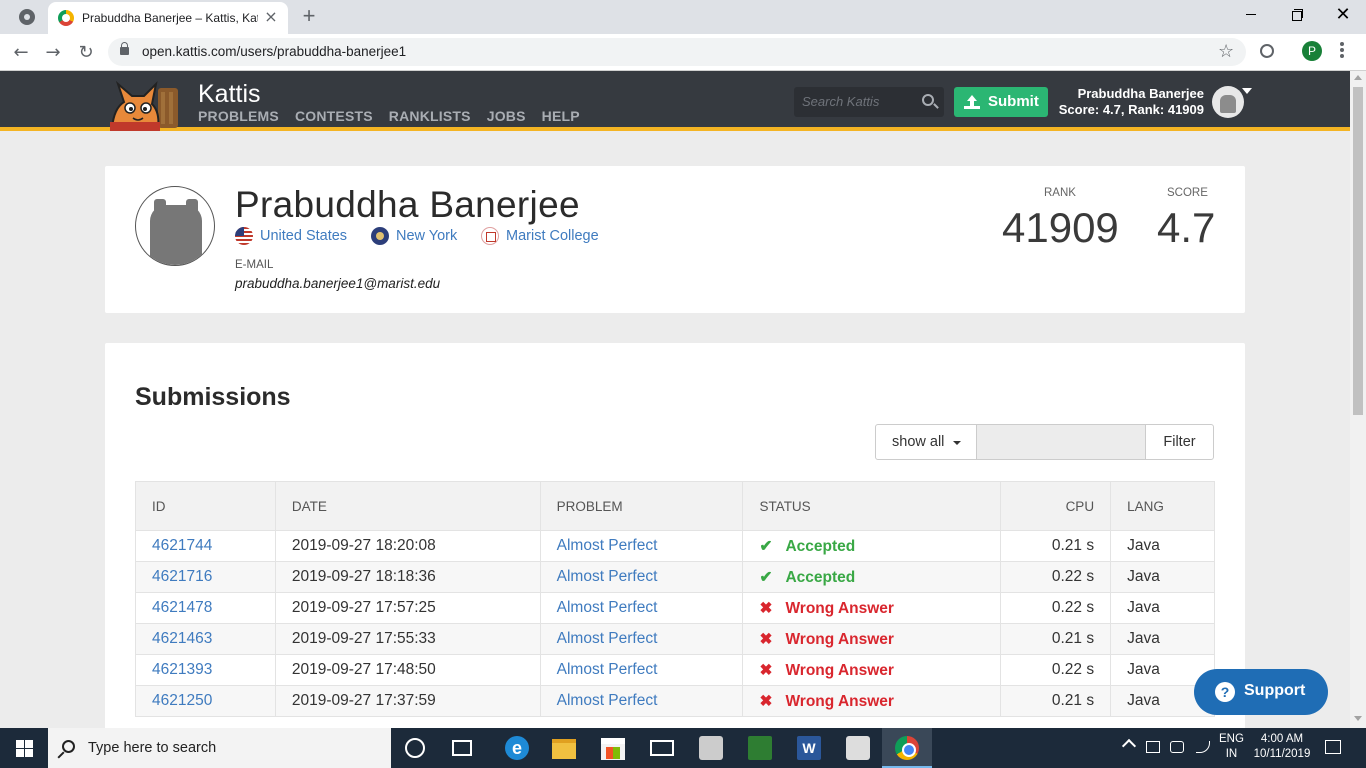 This screenshot has width=1366, height=768. I want to click on store-icon, so click(613, 749).